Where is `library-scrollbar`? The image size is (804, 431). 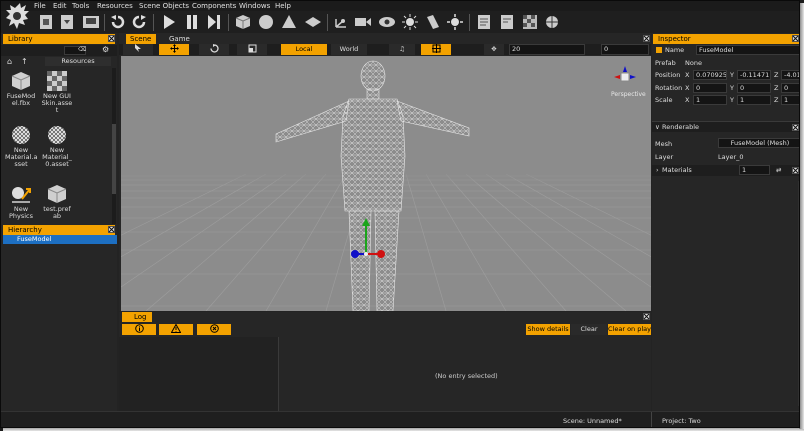
library-scrollbar is located at coordinates (114, 146).